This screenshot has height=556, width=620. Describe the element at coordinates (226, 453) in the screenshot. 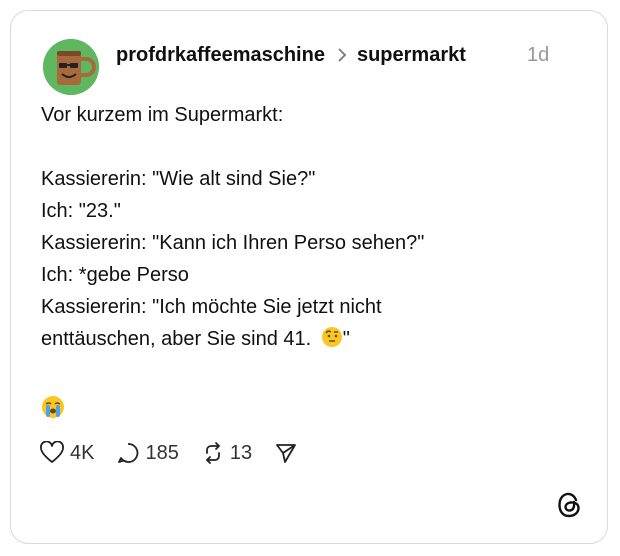

I see `repost-button: 13` at that location.